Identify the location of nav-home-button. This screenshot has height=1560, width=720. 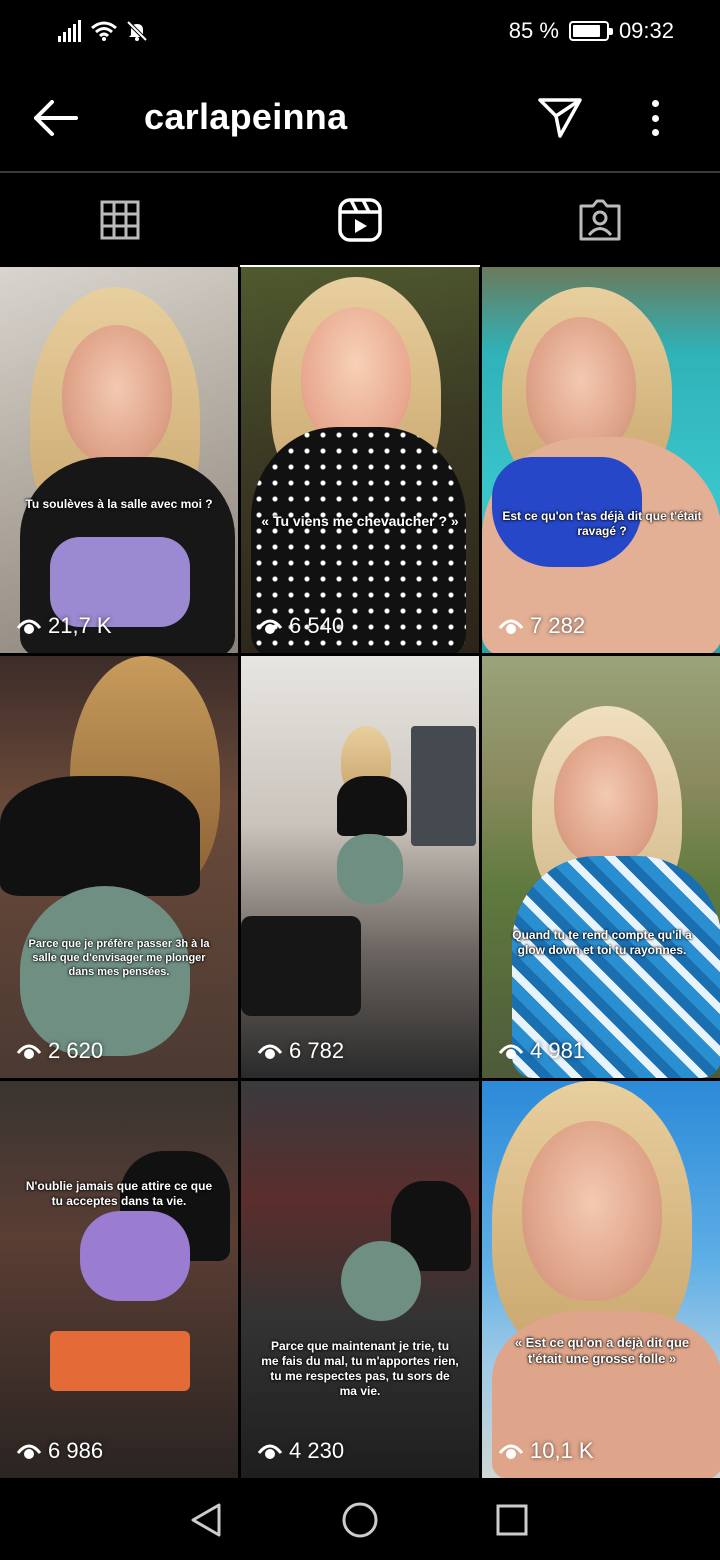
(360, 1520).